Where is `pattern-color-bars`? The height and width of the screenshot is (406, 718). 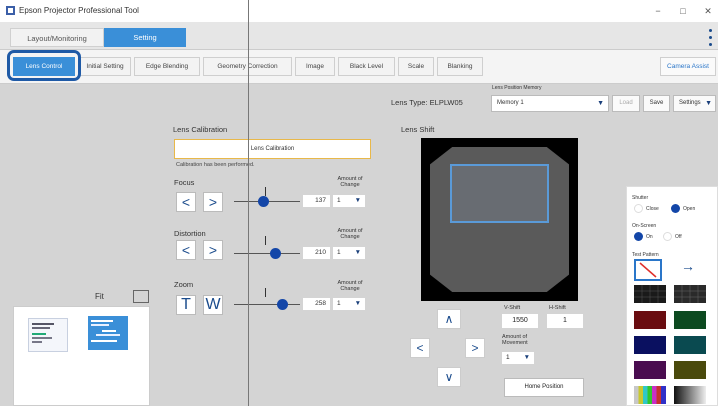 pattern-color-bars is located at coordinates (650, 395).